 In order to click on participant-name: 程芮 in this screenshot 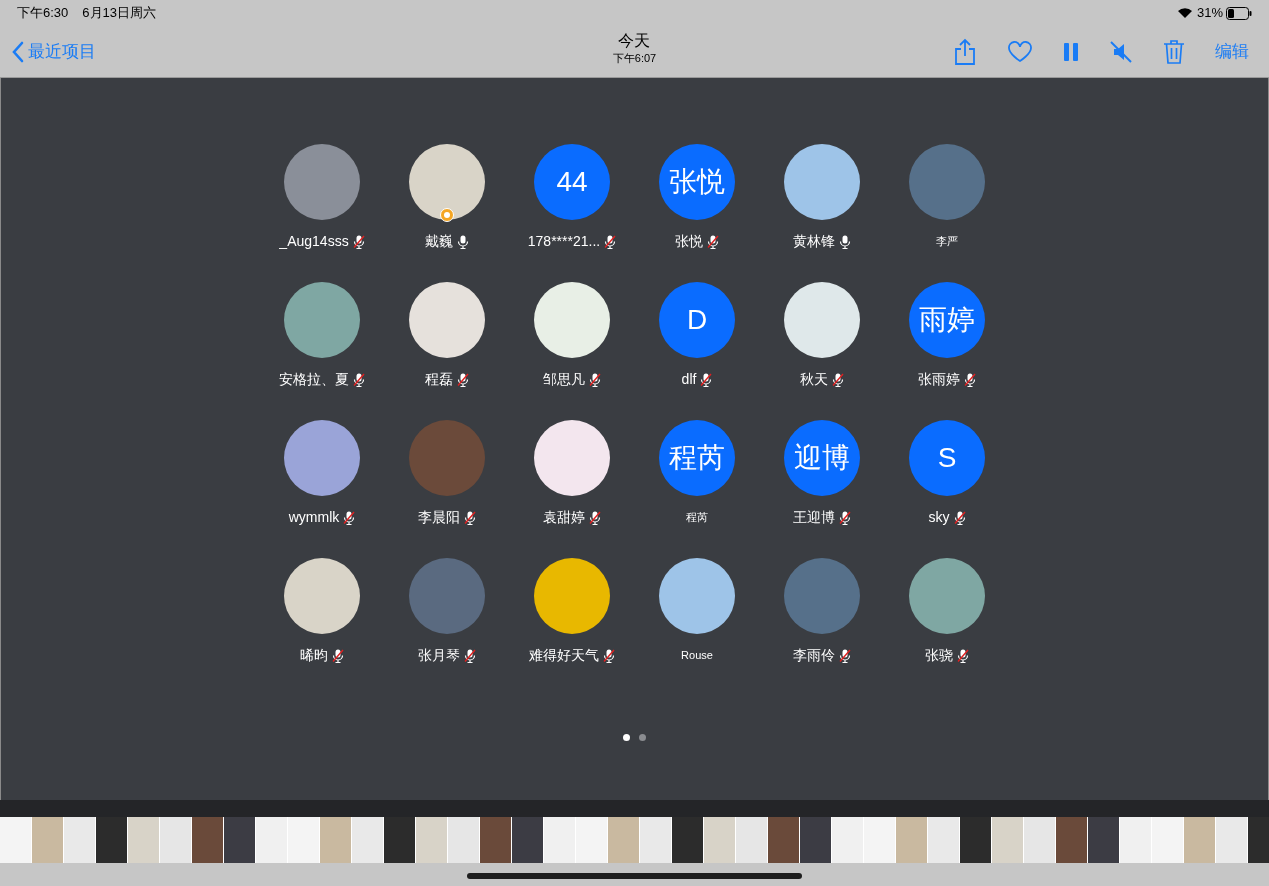, I will do `click(697, 518)`.